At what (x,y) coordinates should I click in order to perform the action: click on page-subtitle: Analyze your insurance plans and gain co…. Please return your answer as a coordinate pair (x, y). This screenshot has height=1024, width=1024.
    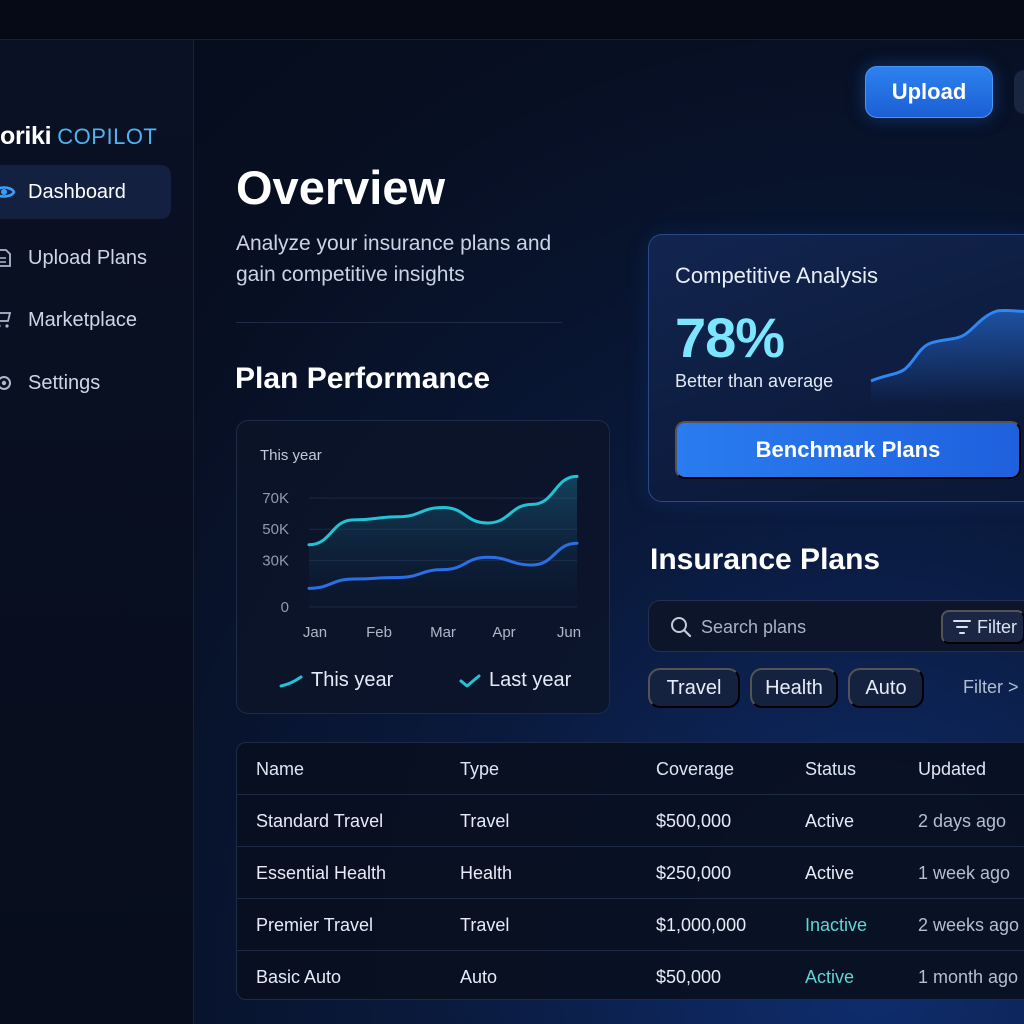
    Looking at the image, I should click on (394, 259).